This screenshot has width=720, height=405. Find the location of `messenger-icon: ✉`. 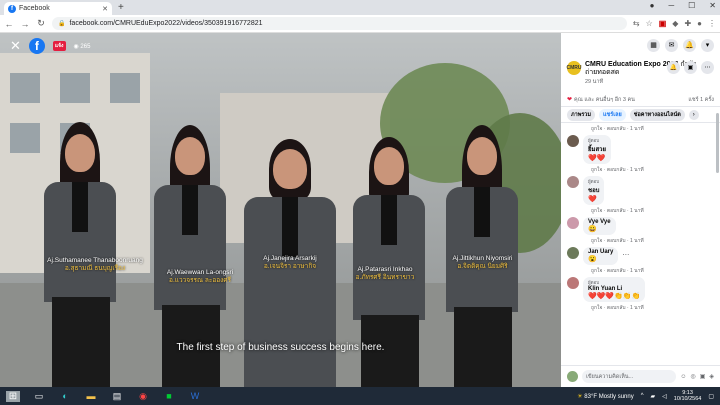

messenger-icon: ✉ is located at coordinates (671, 45).